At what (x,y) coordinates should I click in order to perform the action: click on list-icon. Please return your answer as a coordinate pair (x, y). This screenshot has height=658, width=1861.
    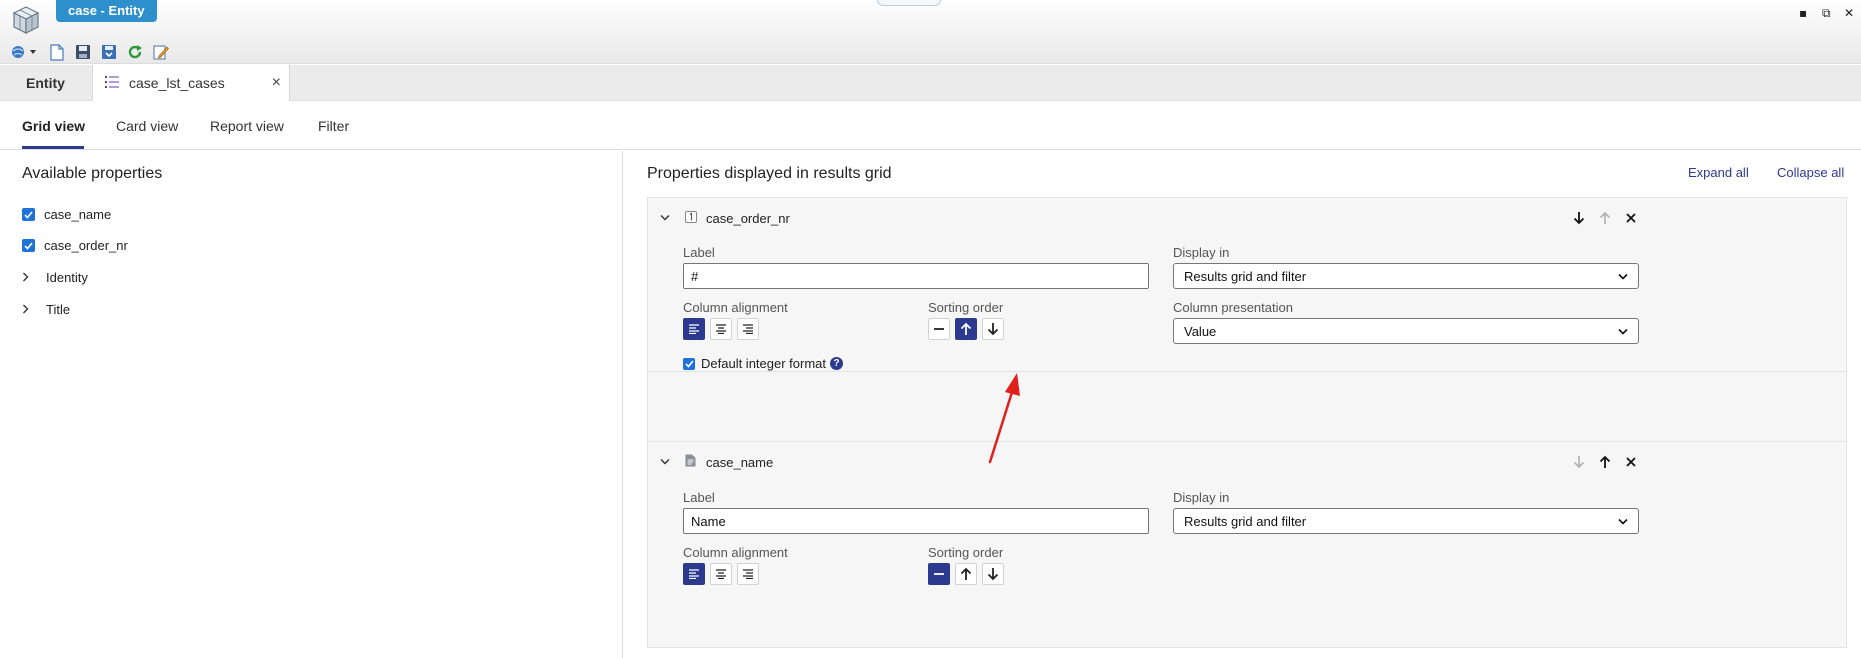
    Looking at the image, I should click on (112, 83).